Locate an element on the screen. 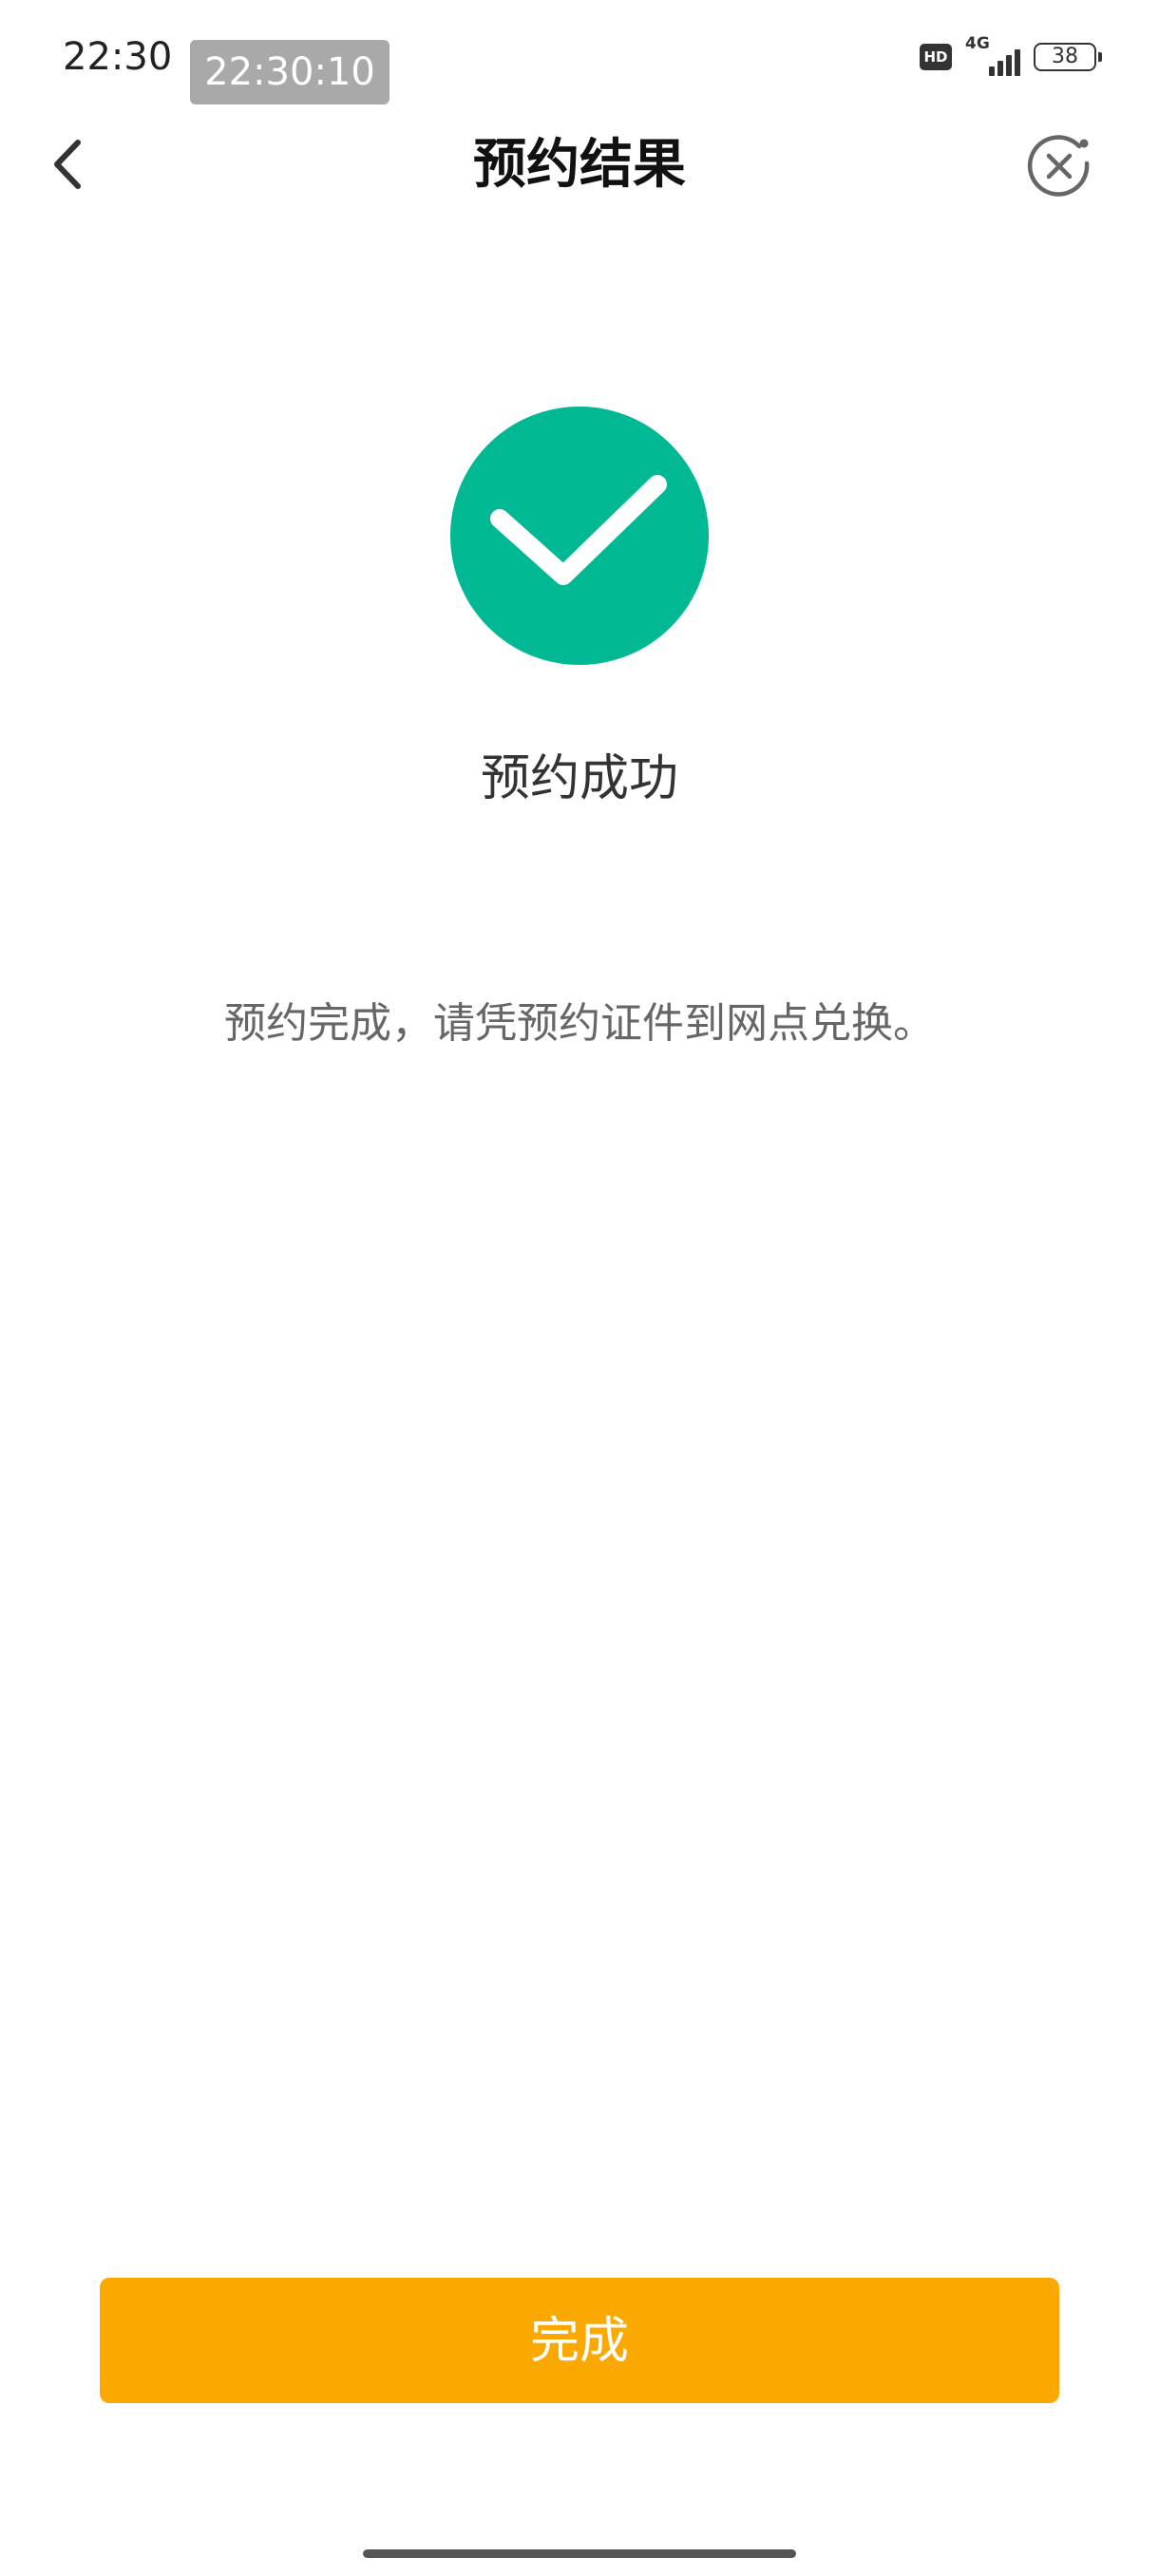 This screenshot has width=1159, height=2576. signal-icon: 4G is located at coordinates (992, 55).